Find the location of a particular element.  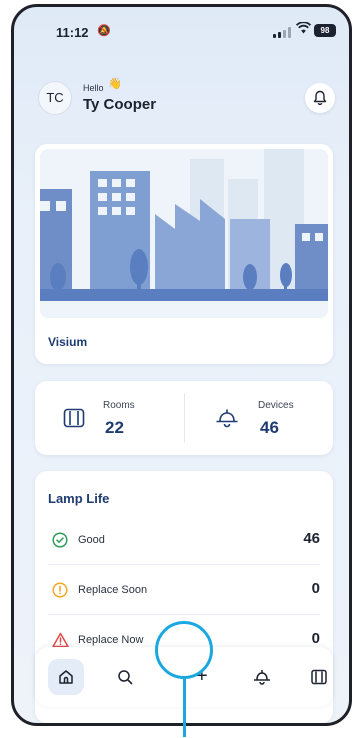

silent-mode-icon: 🔕 is located at coordinates (104, 31).